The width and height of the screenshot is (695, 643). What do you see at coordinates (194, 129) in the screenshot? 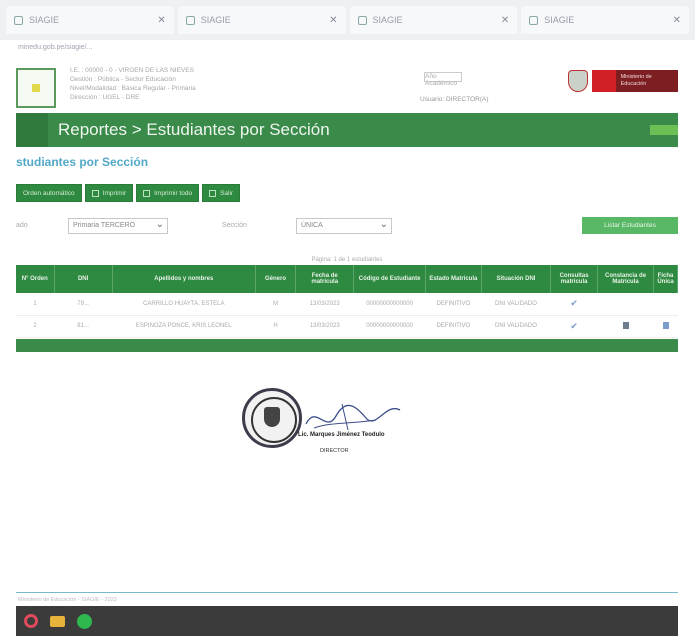
I see `page-title: Reportes > Estudiantes por Sección` at bounding box center [194, 129].